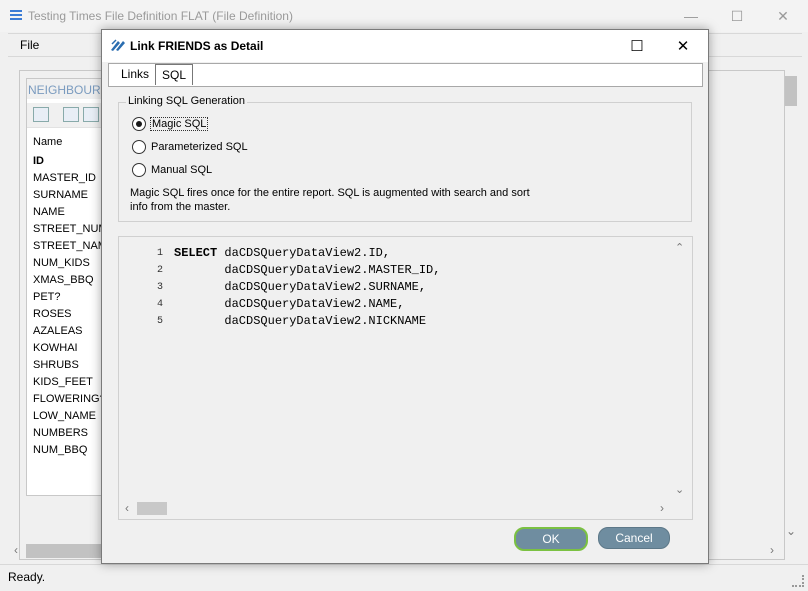 This screenshot has width=808, height=591. I want to click on radio-parameterized-sql: Parameterized SQL, so click(190, 147).